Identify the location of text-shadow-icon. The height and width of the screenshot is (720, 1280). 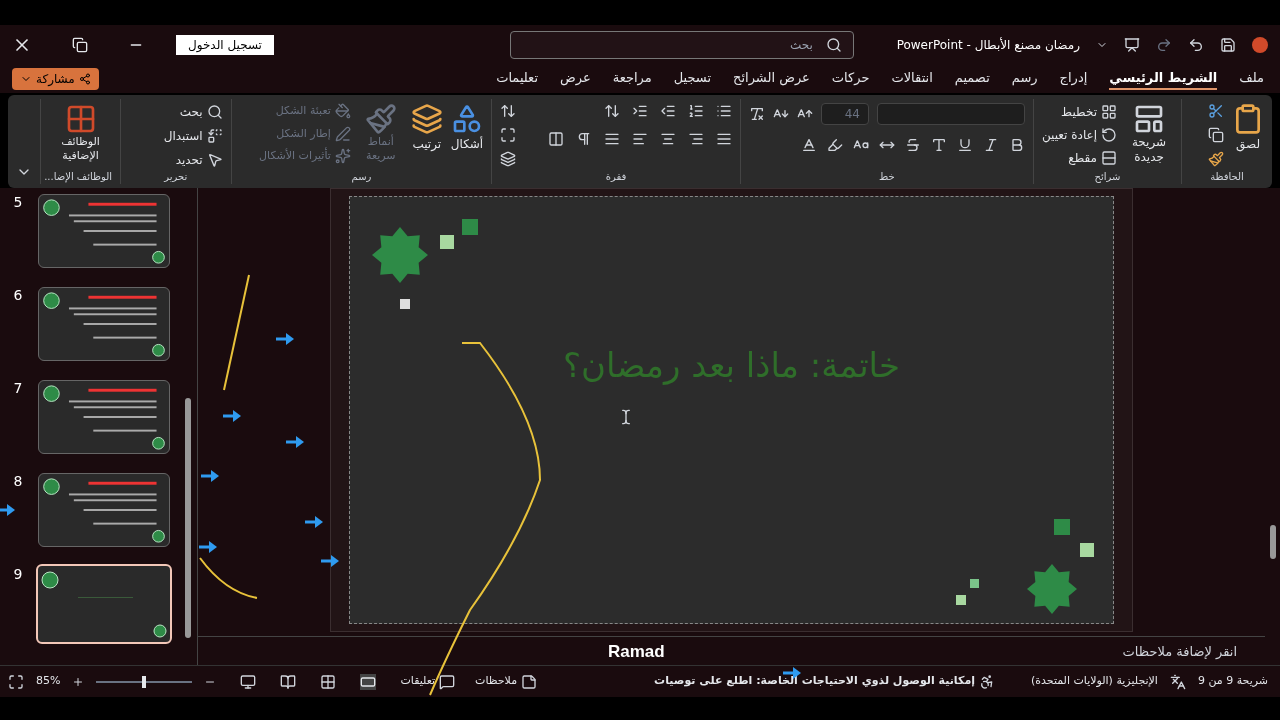
(938, 145).